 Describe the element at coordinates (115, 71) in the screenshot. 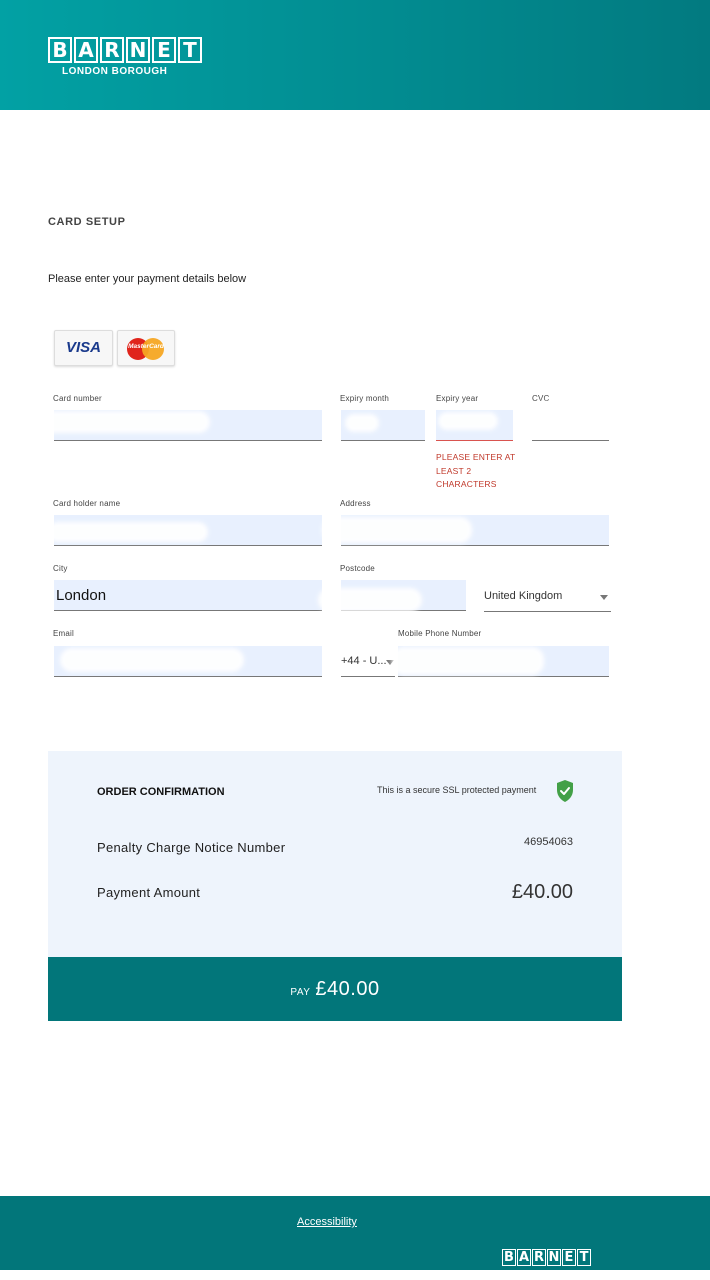

I see `logo-subtitle: LONDON BOROUGH` at that location.